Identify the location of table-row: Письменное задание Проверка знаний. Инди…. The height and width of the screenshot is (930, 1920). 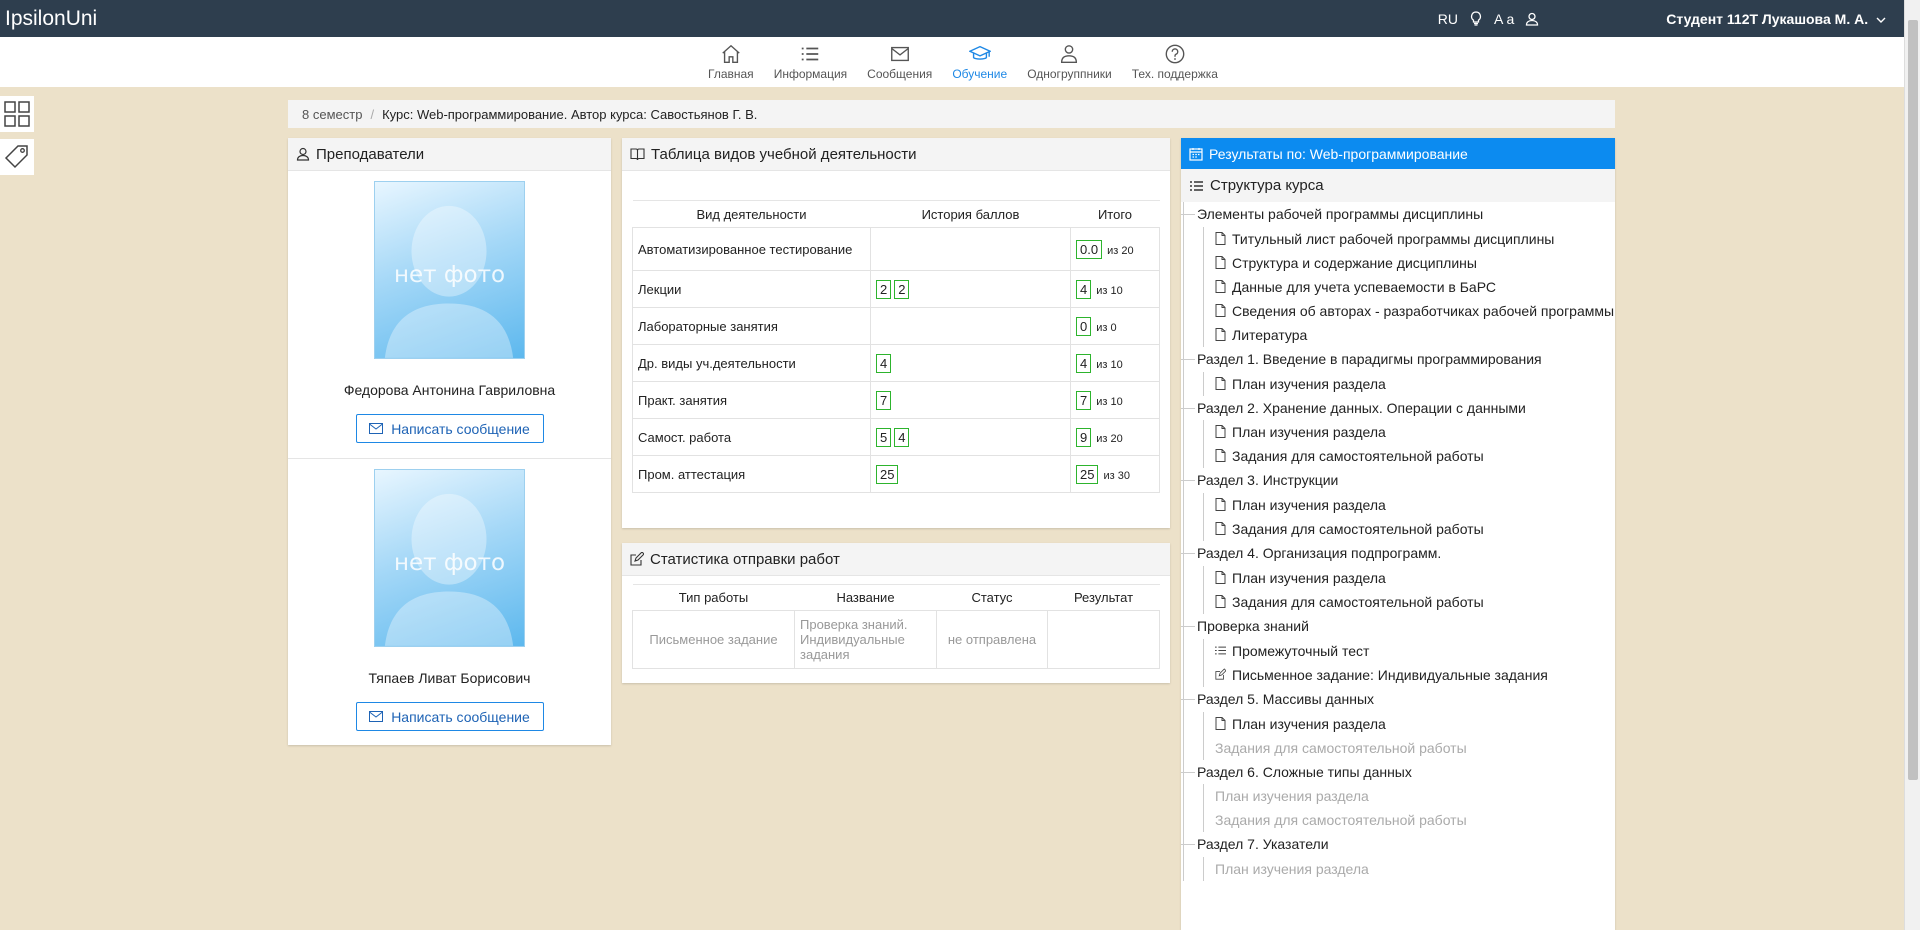
(896, 639).